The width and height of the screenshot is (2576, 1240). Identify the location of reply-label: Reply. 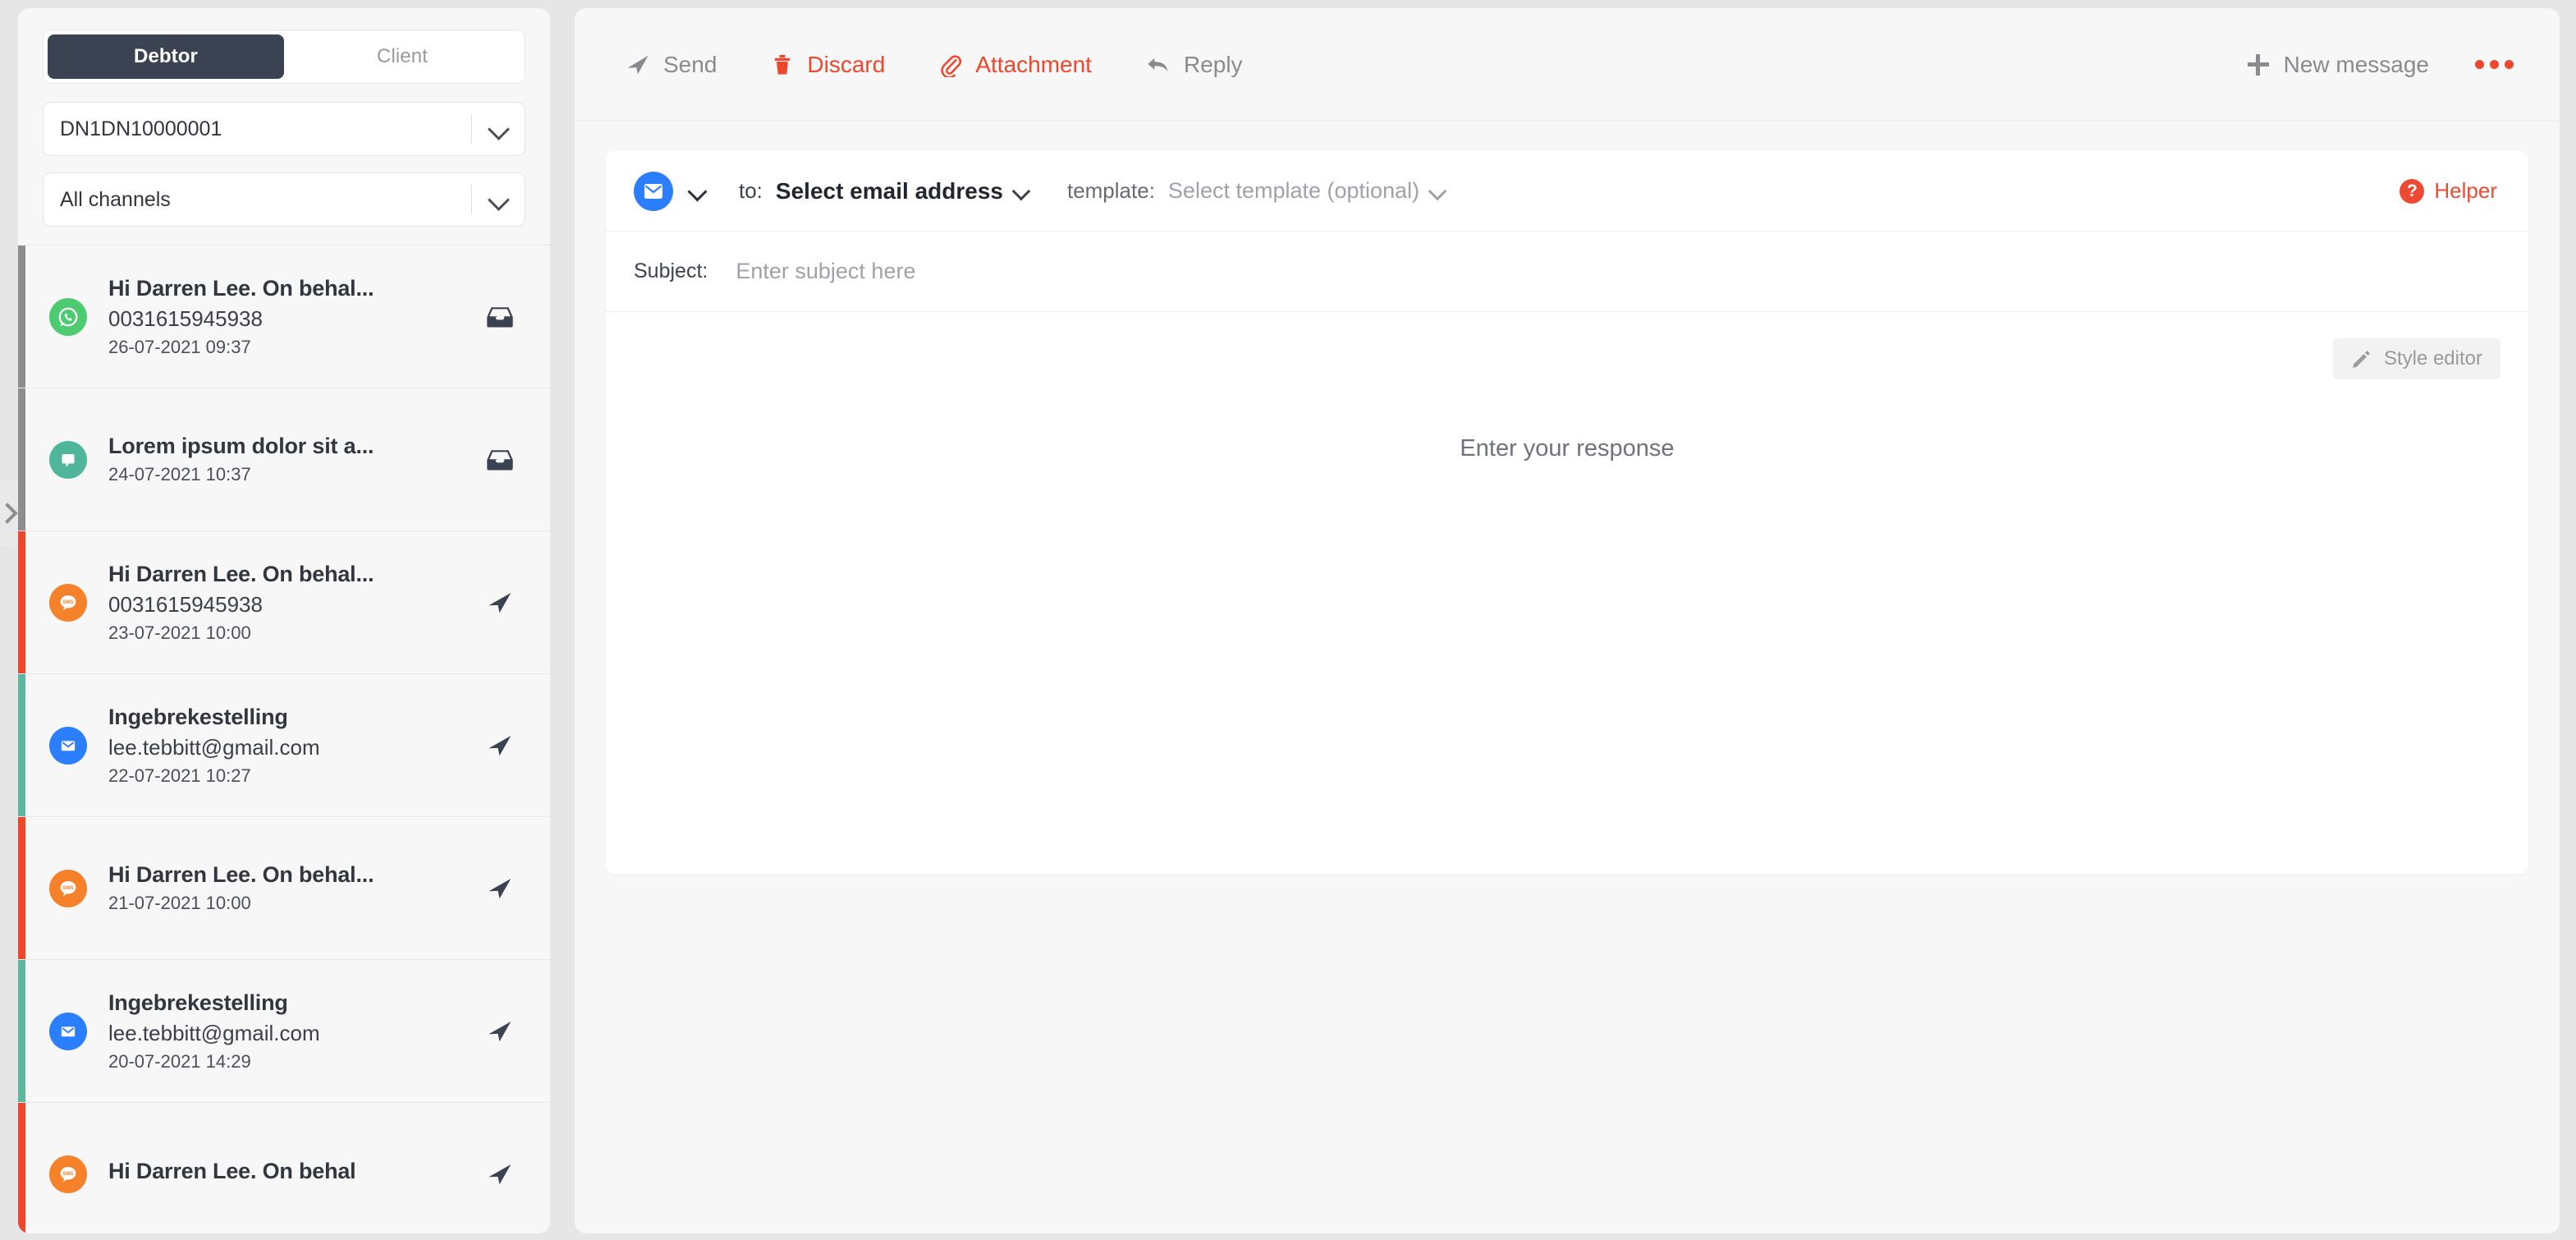
(1213, 64).